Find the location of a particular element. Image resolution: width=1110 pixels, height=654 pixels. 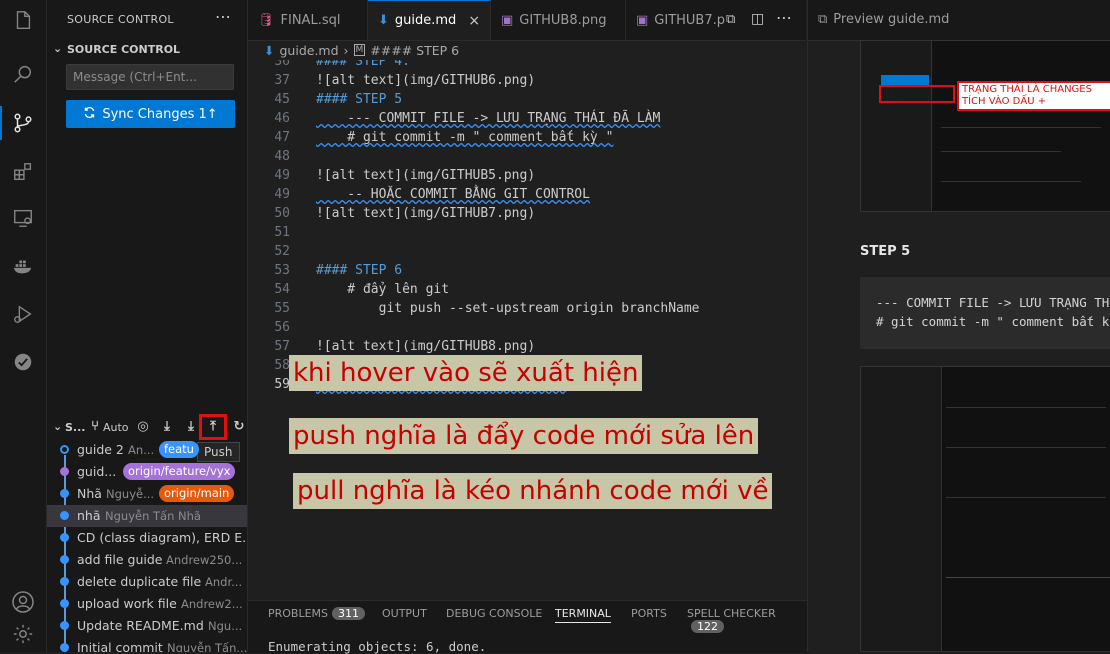

tab-label: FINAL.sql is located at coordinates (310, 20).